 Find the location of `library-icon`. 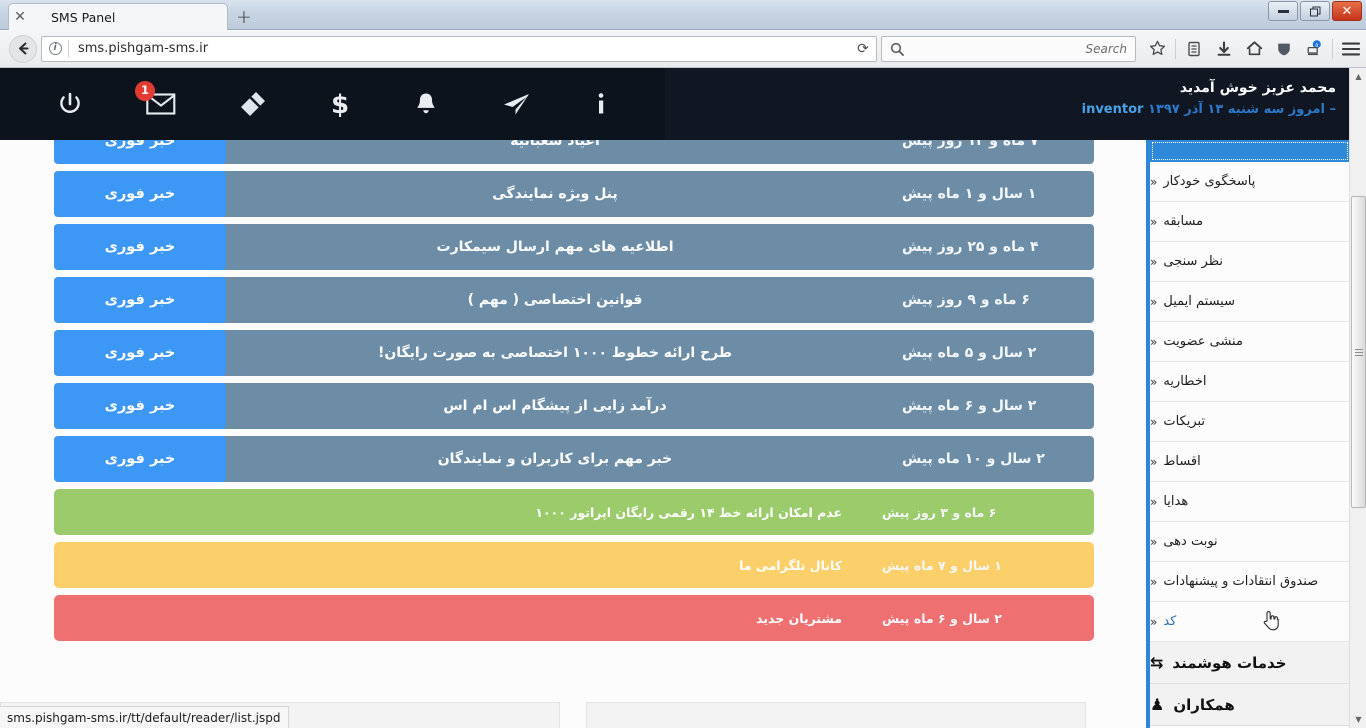

library-icon is located at coordinates (1194, 49).